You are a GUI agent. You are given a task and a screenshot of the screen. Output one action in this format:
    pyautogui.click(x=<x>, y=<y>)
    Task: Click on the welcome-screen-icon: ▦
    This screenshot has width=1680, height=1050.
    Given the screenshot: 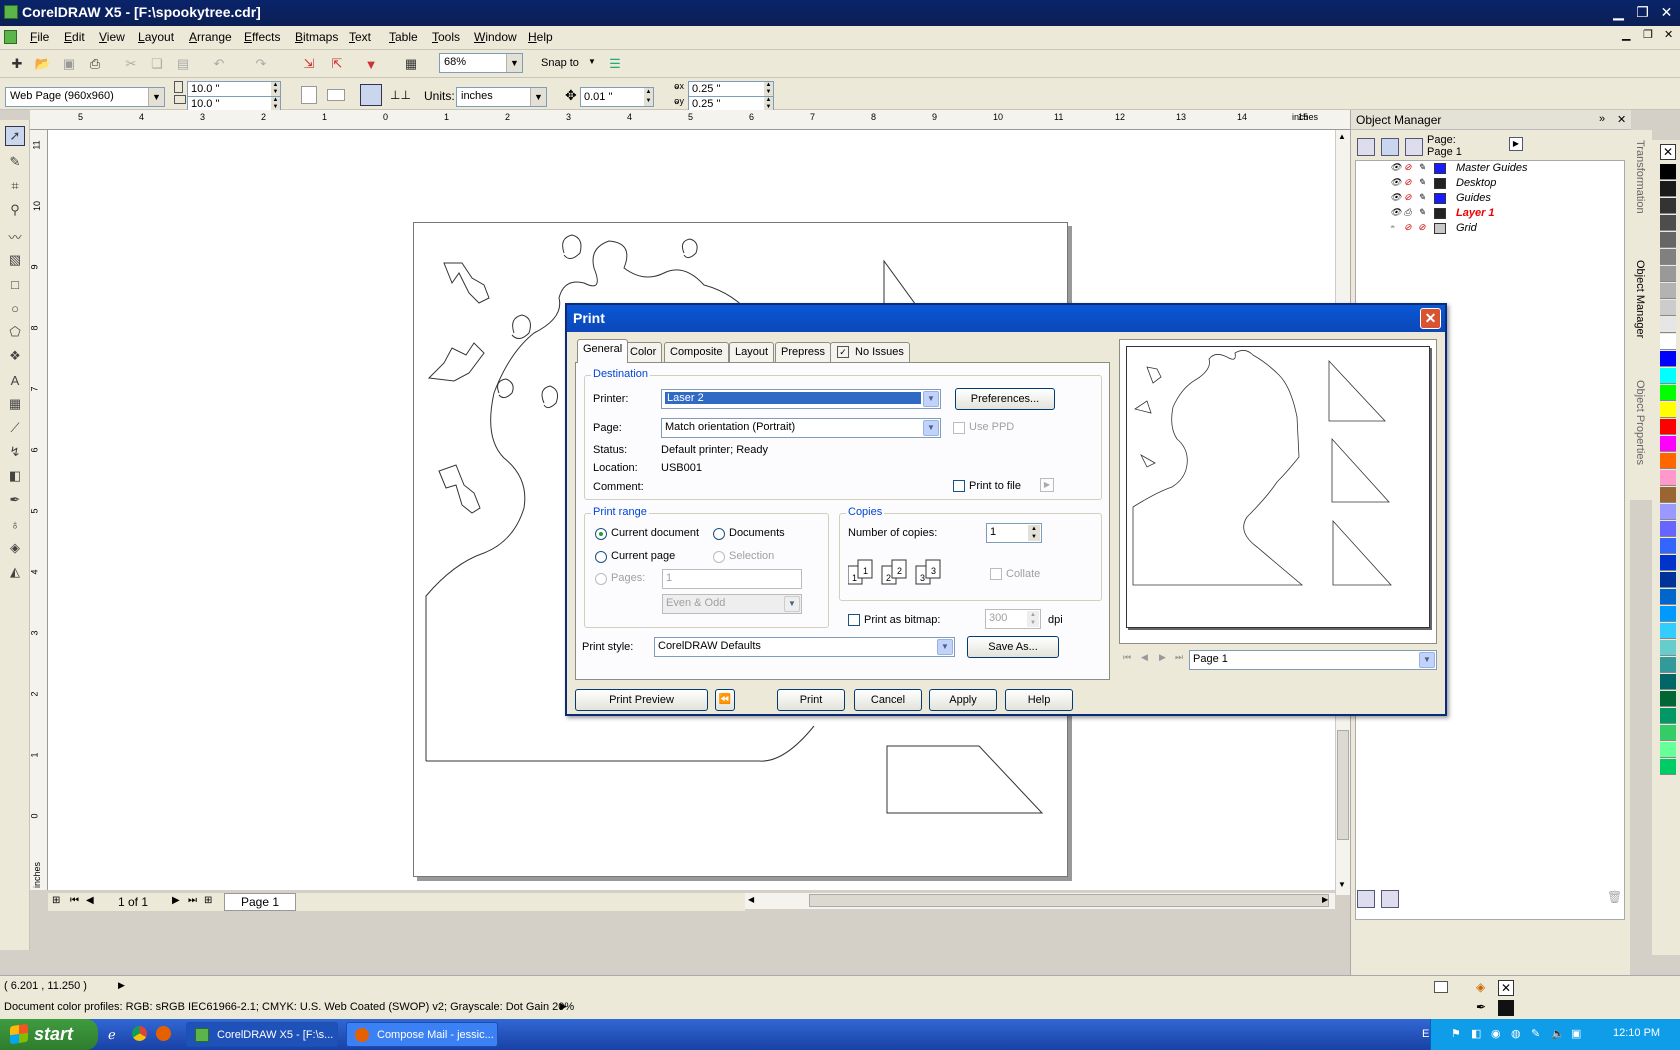 What is the action you would take?
    pyautogui.click(x=411, y=64)
    